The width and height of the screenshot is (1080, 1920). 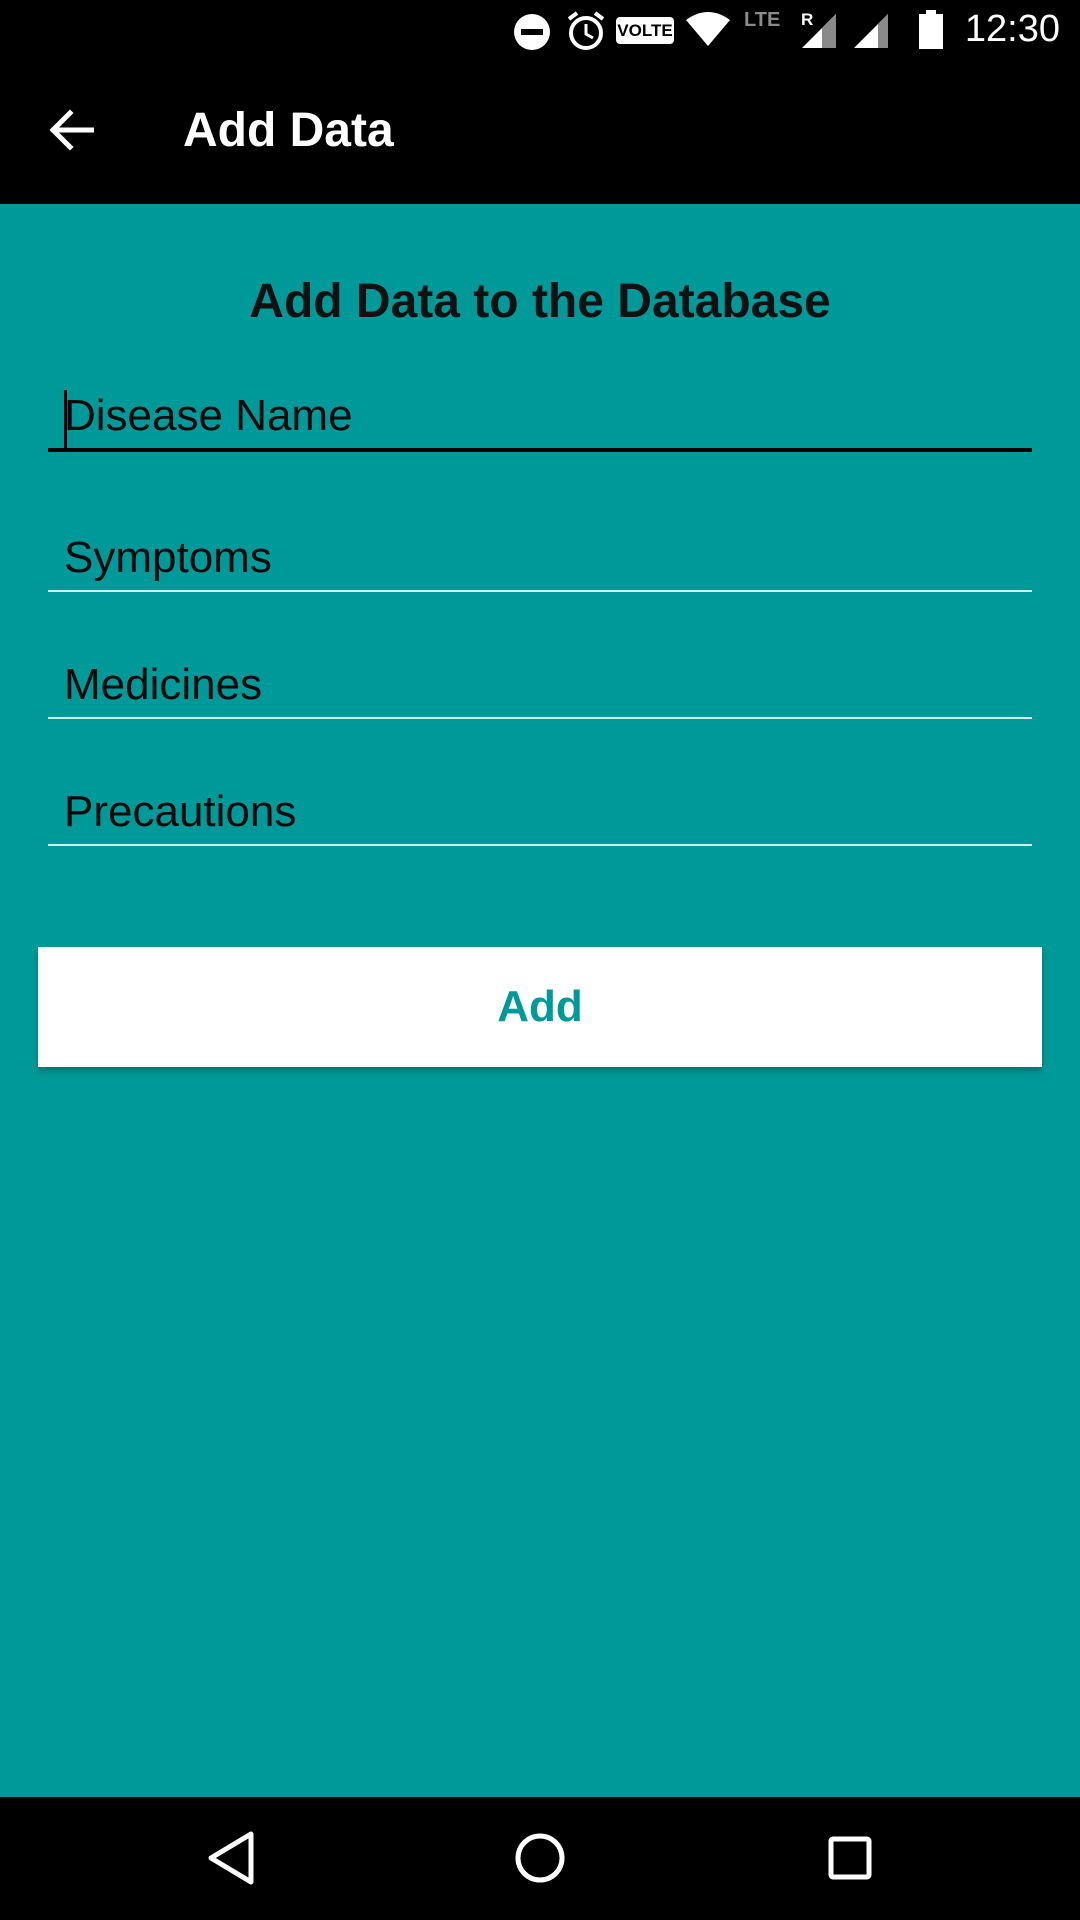 I want to click on app-bar: Add Data, so click(x=540, y=133).